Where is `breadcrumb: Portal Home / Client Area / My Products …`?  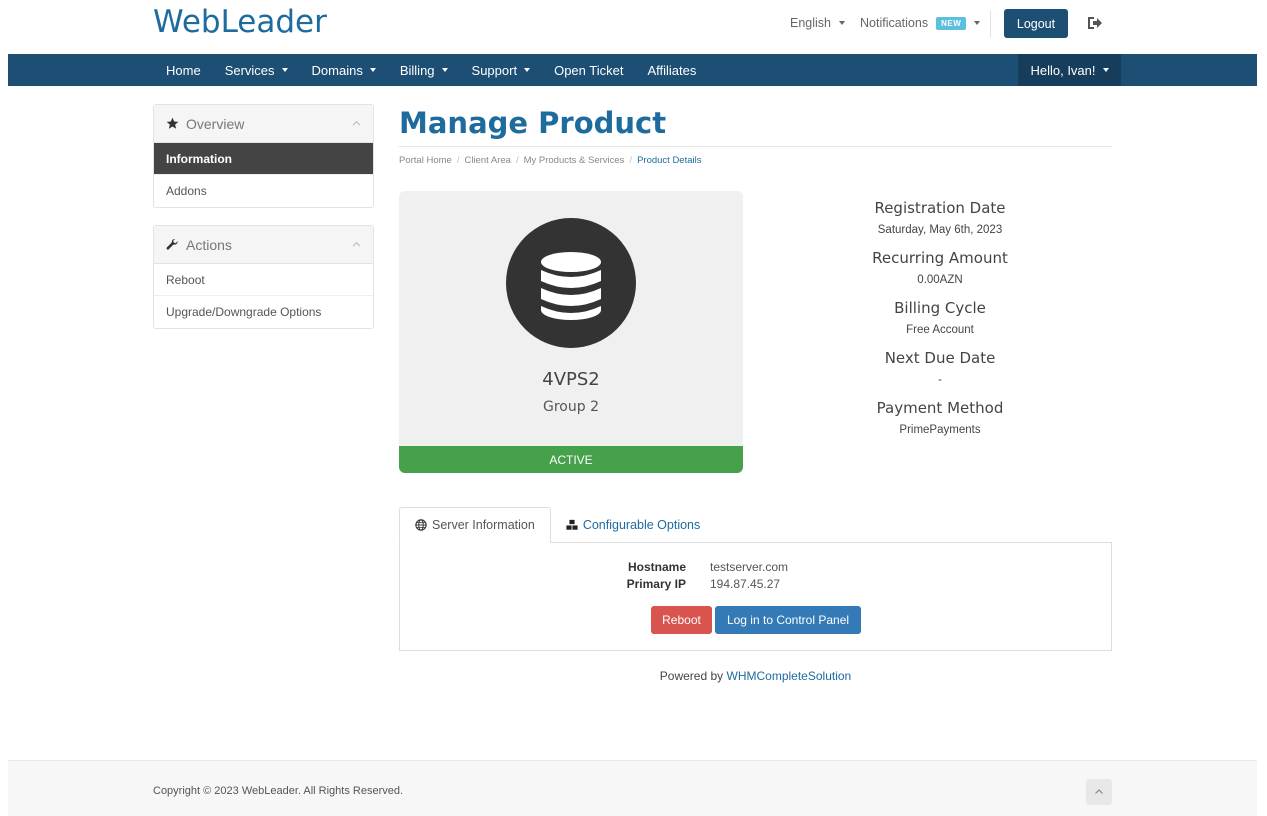 breadcrumb: Portal Home / Client Area / My Products … is located at coordinates (550, 160).